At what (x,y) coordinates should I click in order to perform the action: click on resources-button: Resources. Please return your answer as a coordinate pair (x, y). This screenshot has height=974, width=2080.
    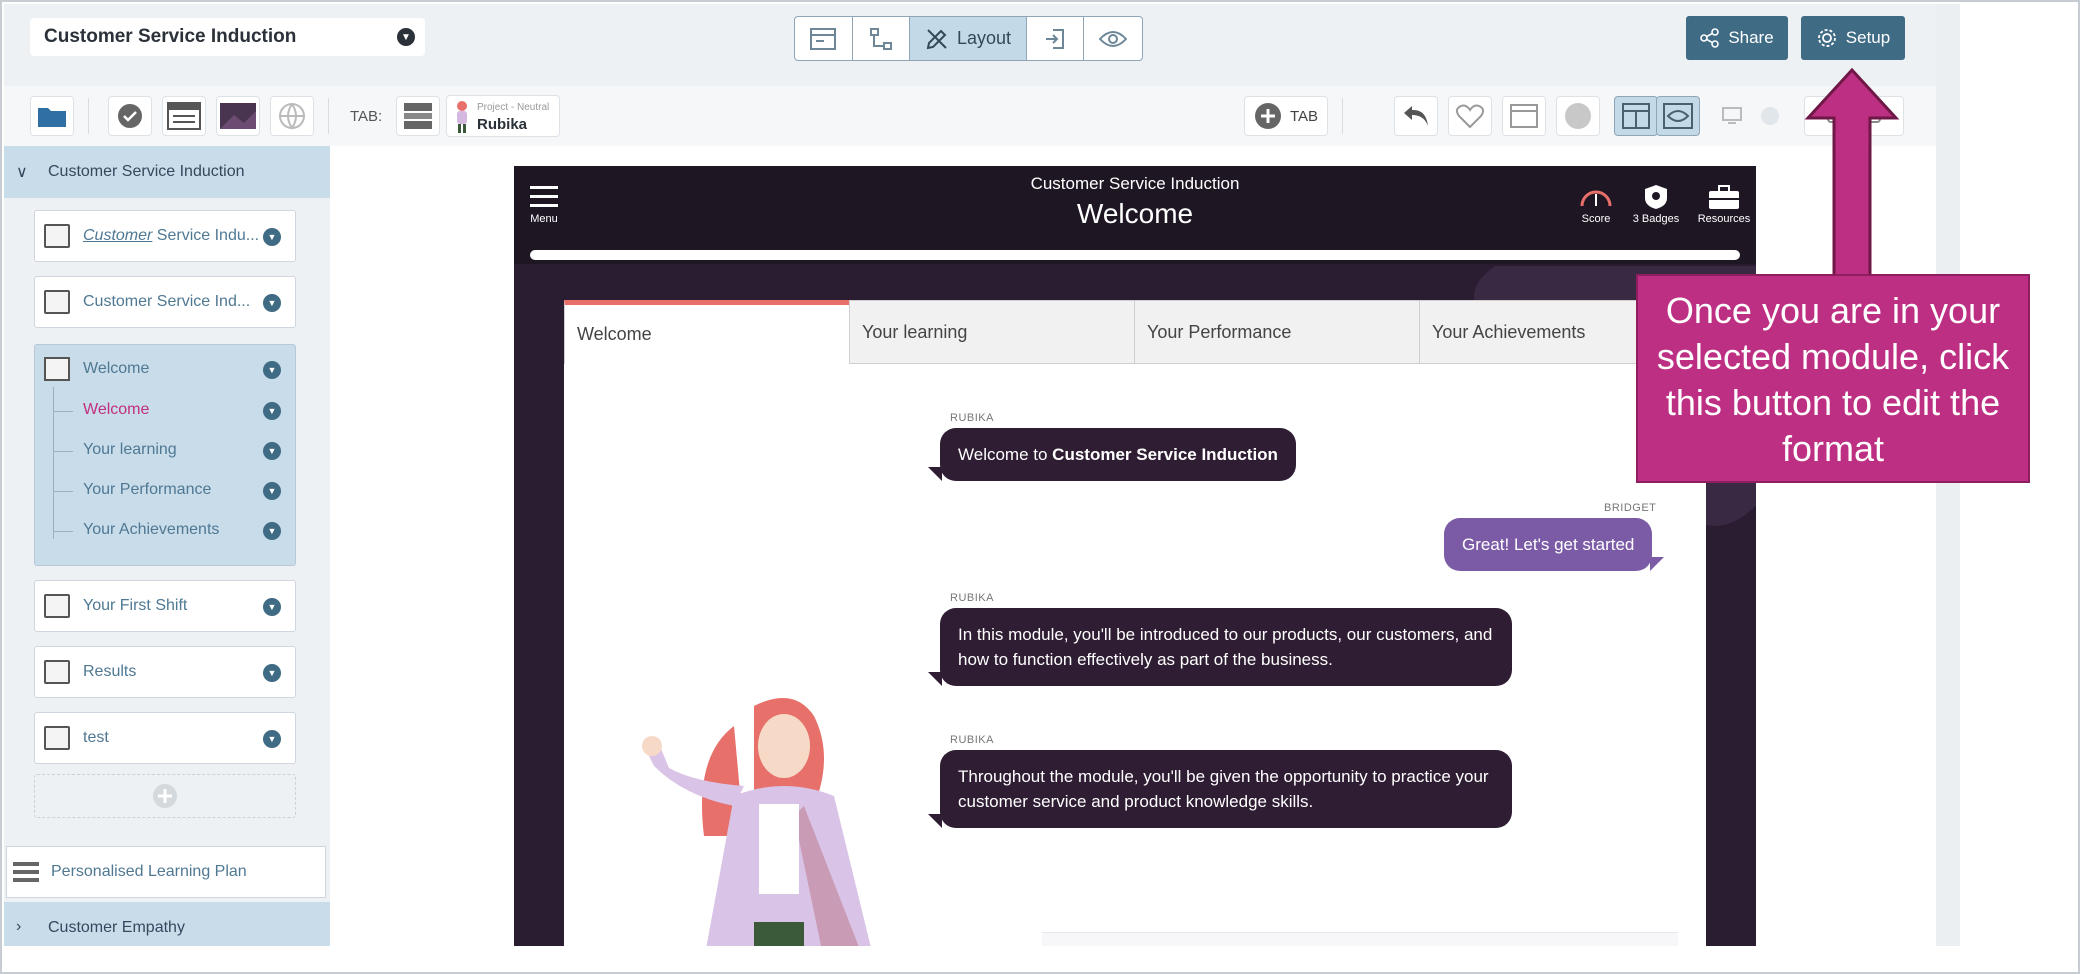
    Looking at the image, I should click on (1724, 204).